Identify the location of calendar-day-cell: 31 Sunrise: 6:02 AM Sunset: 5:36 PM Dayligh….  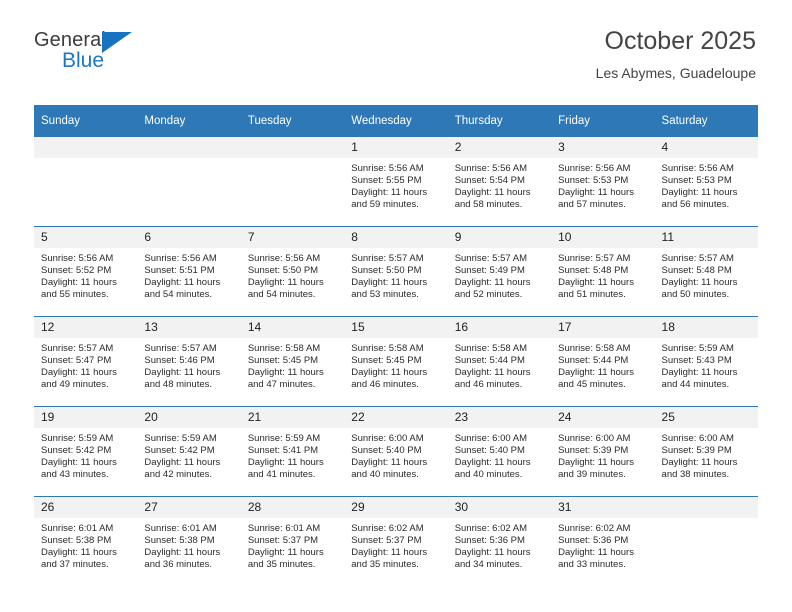
(603, 541).